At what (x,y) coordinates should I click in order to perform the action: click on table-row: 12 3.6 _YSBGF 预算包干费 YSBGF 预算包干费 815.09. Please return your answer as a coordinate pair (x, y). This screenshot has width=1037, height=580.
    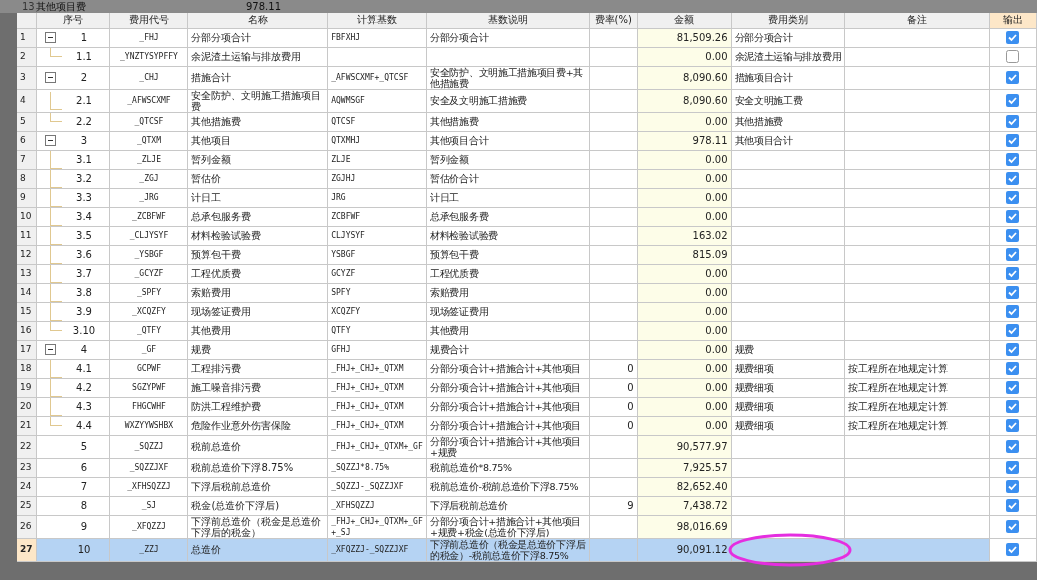
    Looking at the image, I should click on (527, 254).